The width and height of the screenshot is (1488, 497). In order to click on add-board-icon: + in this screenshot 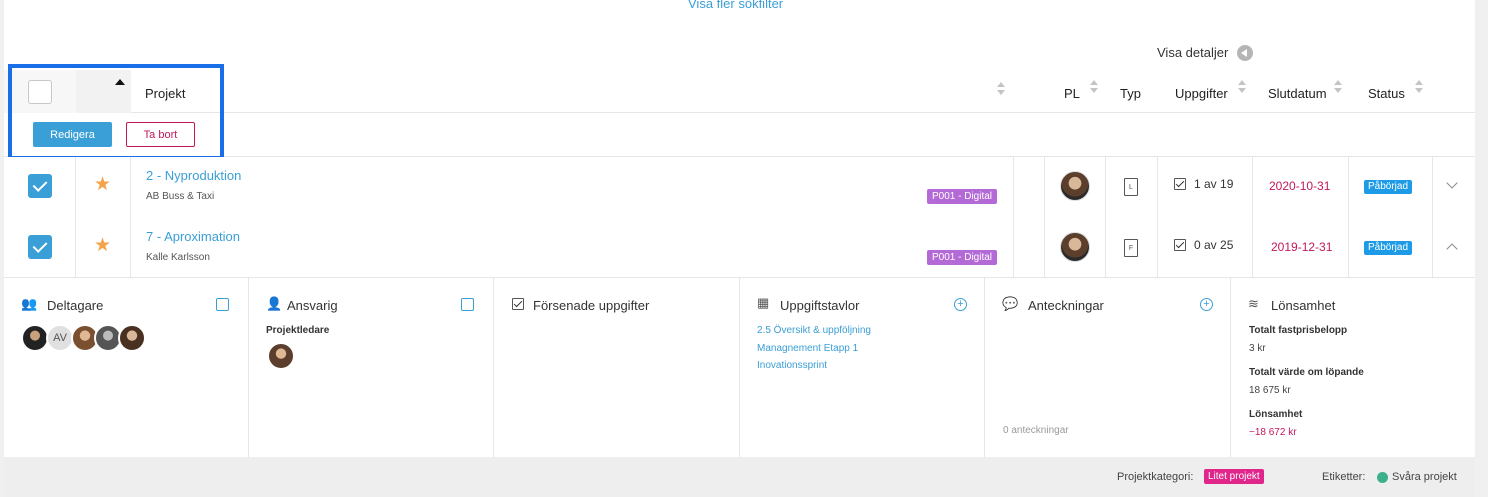, I will do `click(960, 304)`.